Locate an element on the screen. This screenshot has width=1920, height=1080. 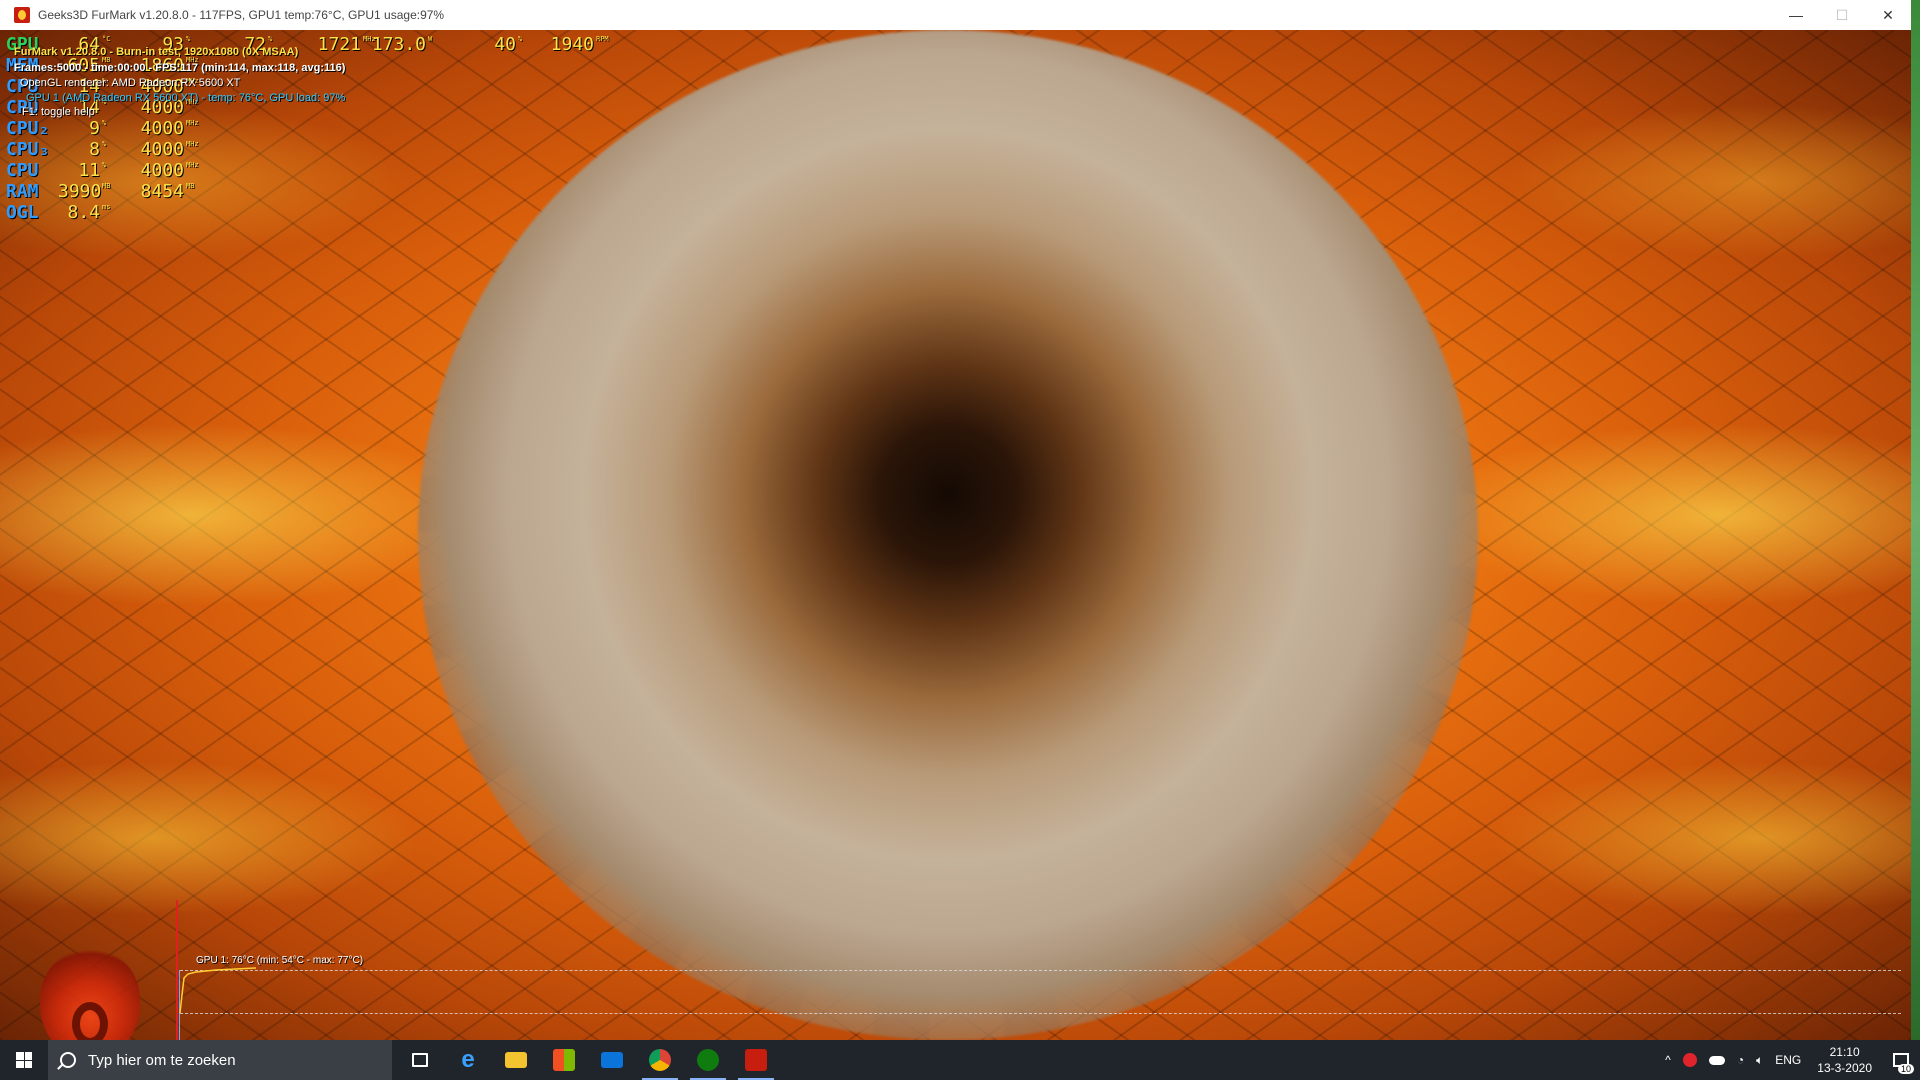
clock: 21:10 13-3-2020 is located at coordinates (1844, 1060).